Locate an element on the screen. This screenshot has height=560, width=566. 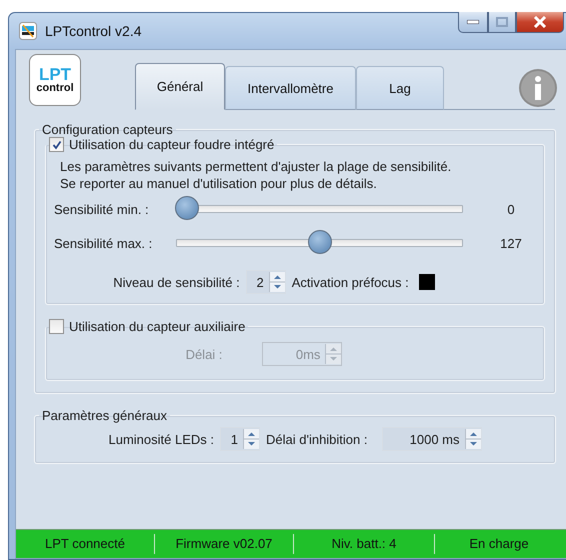
minimize-button is located at coordinates (473, 22).